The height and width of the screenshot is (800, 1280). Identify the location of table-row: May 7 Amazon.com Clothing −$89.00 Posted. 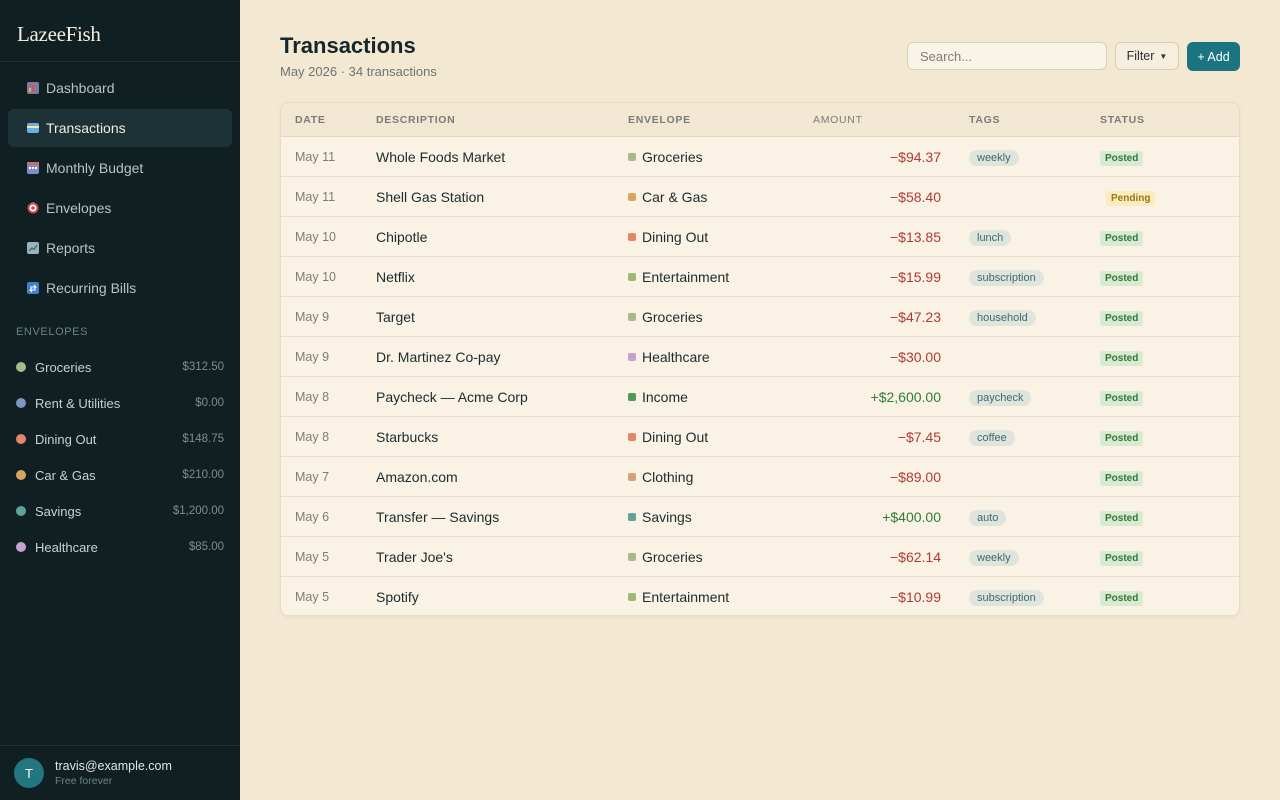
(760, 477).